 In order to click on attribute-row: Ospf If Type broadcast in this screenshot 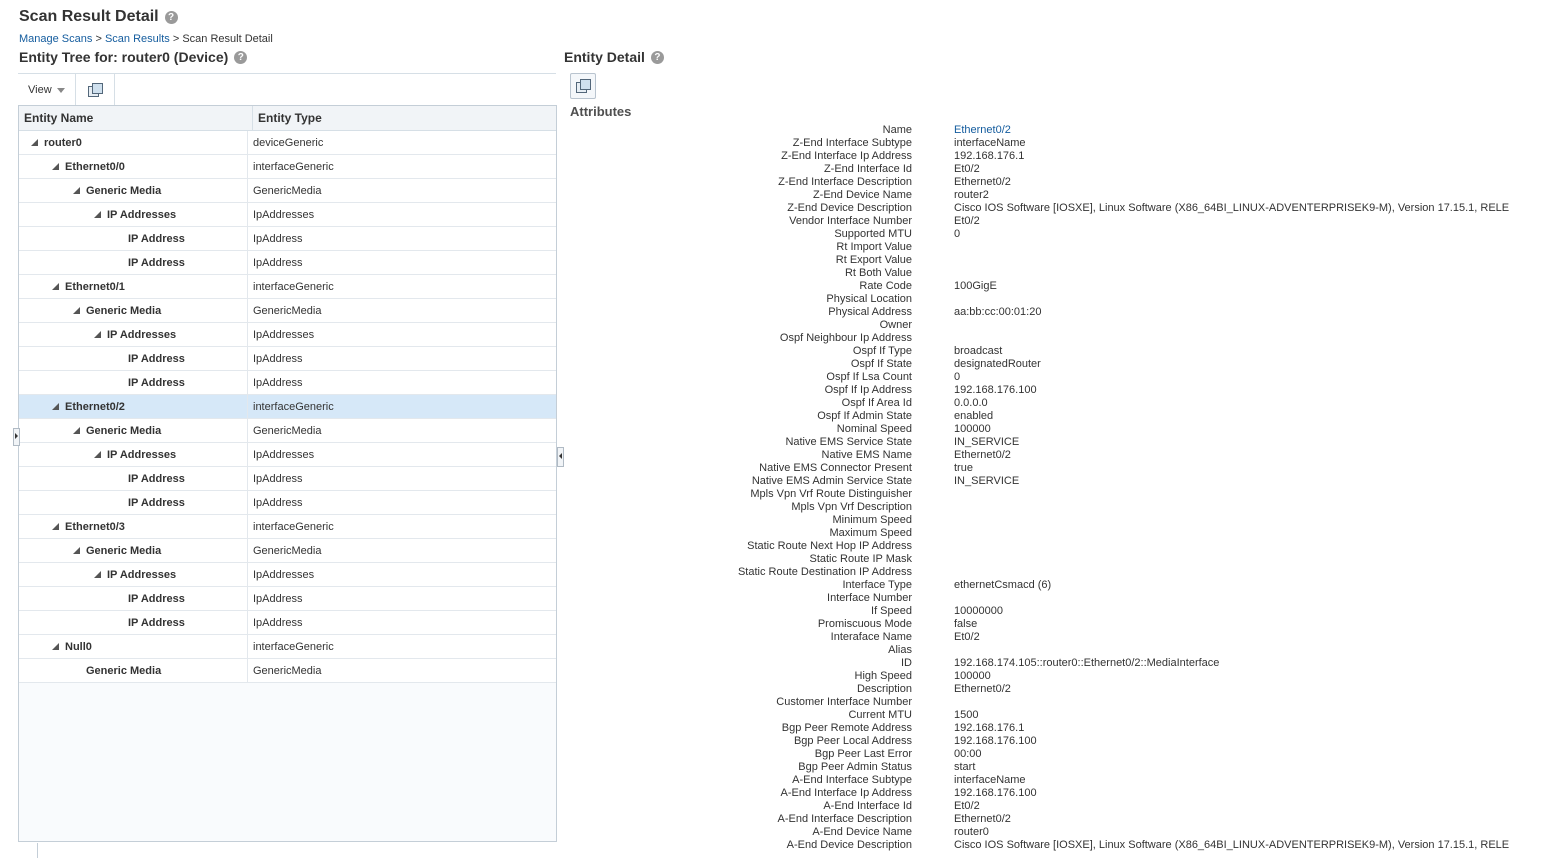, I will do `click(1050, 351)`.